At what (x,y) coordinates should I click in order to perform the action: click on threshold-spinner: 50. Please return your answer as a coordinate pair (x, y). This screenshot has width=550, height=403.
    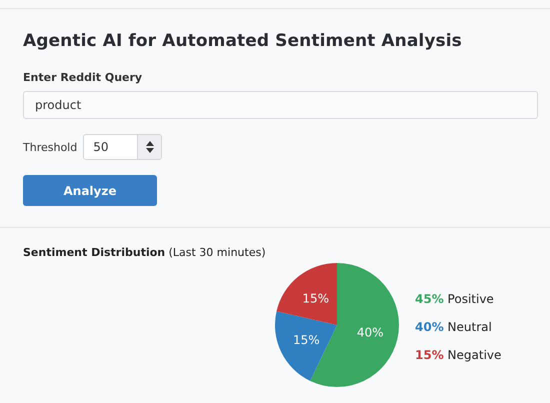
    Looking at the image, I should click on (122, 147).